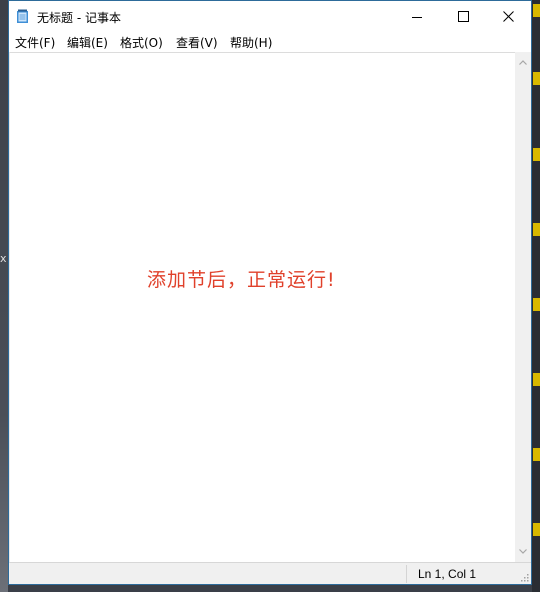 Image resolution: width=540 pixels, height=592 pixels. I want to click on minimize-icon, so click(417, 17).